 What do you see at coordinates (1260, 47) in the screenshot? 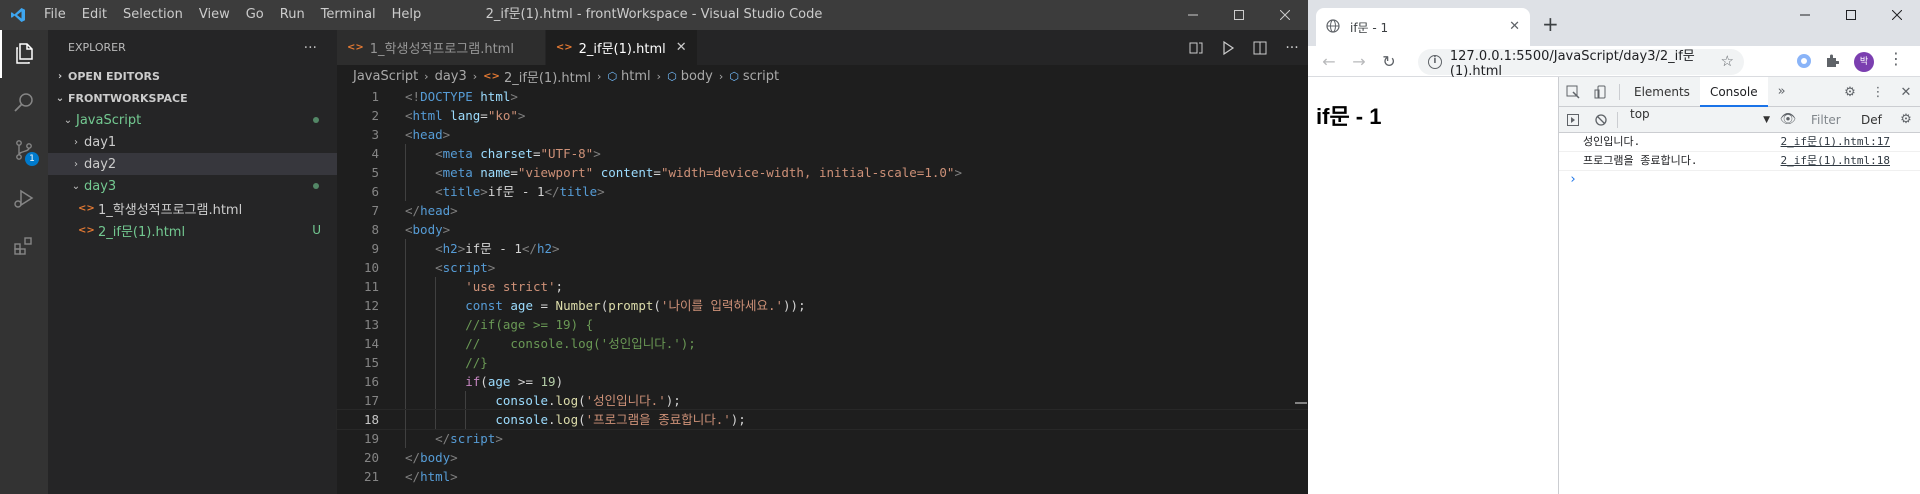
I see `split-editor-icon` at bounding box center [1260, 47].